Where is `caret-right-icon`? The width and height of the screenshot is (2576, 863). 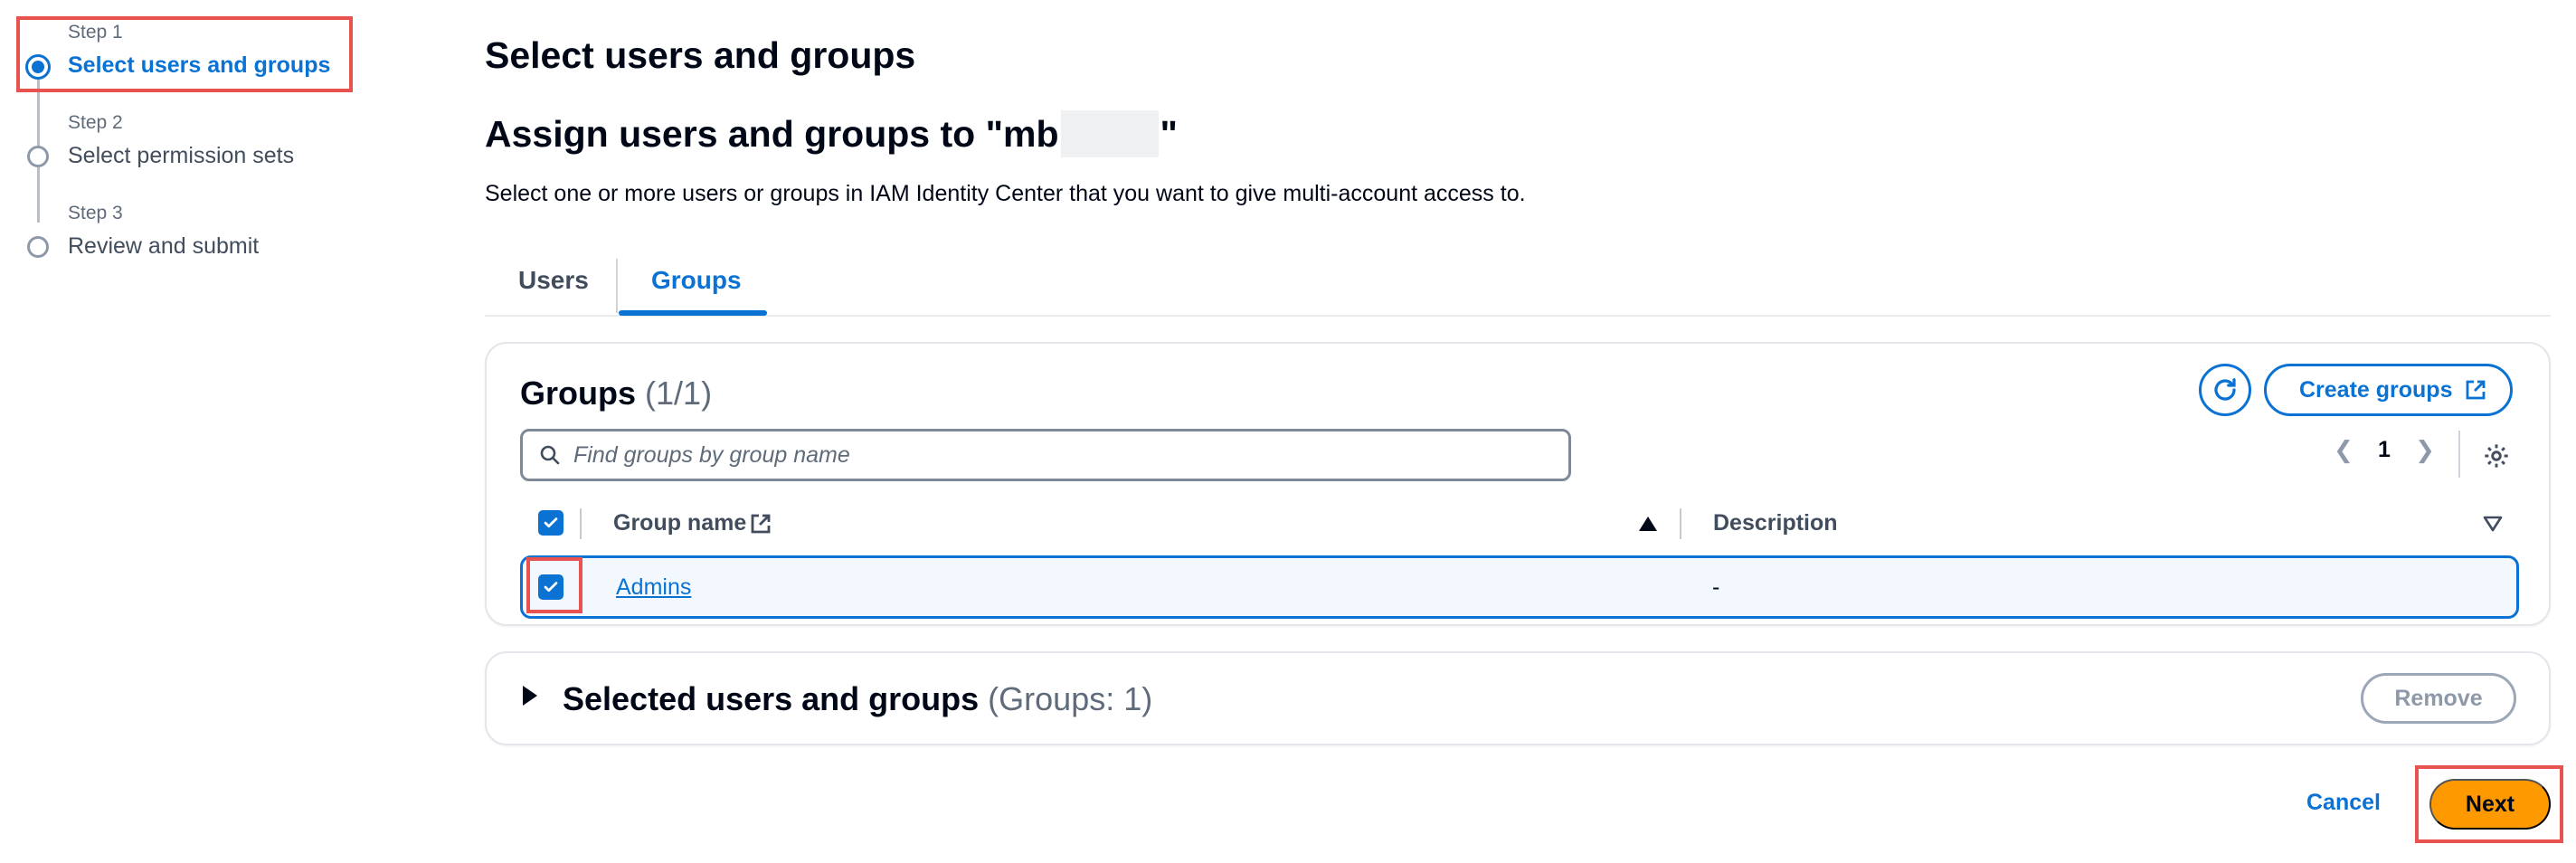 caret-right-icon is located at coordinates (530, 696).